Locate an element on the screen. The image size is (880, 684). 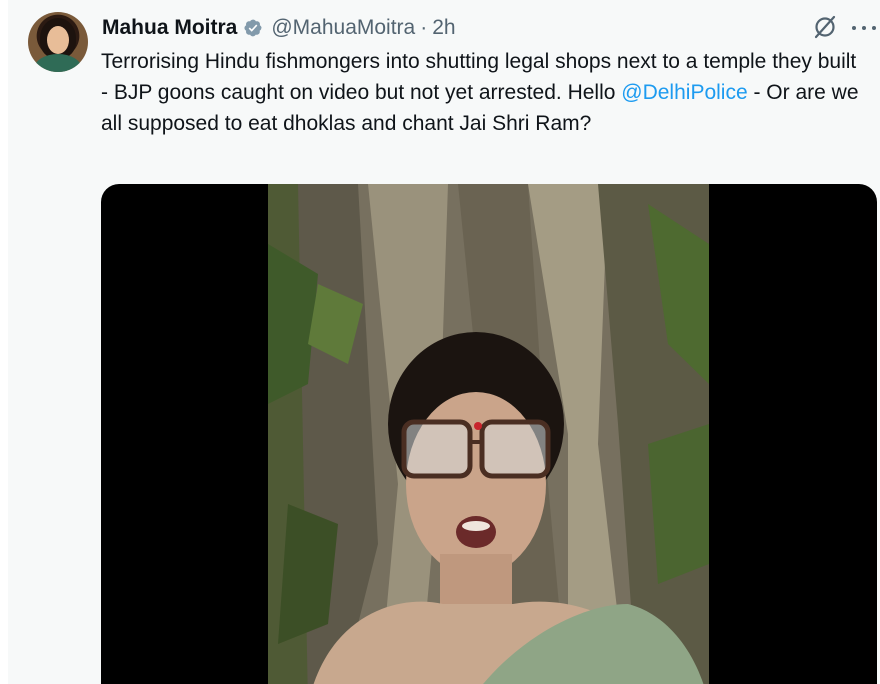
tweet-timestamp: 2h is located at coordinates (443, 28).